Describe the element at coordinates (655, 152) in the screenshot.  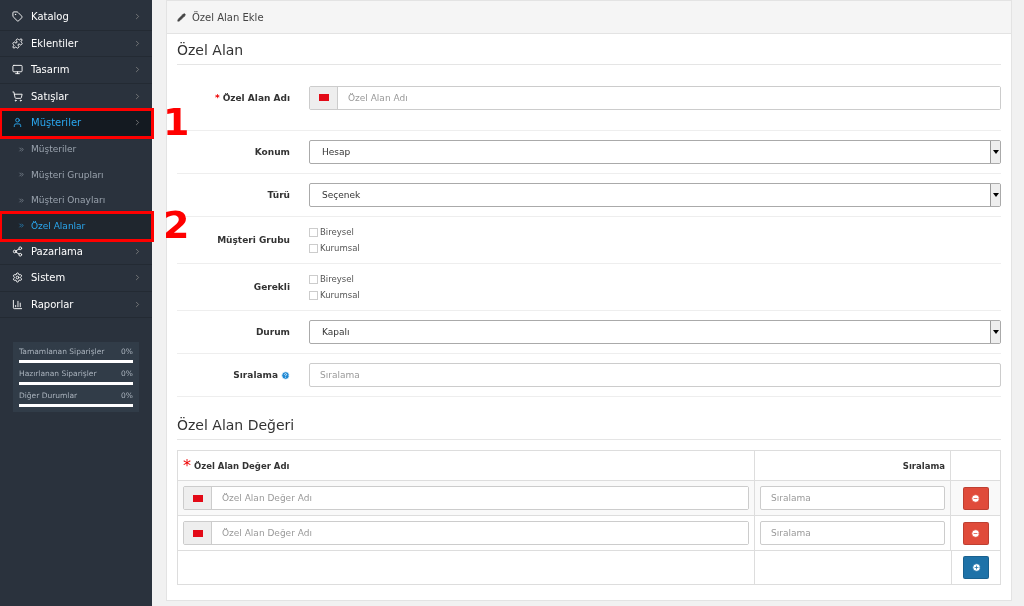
I see `select-field: Hesap` at that location.